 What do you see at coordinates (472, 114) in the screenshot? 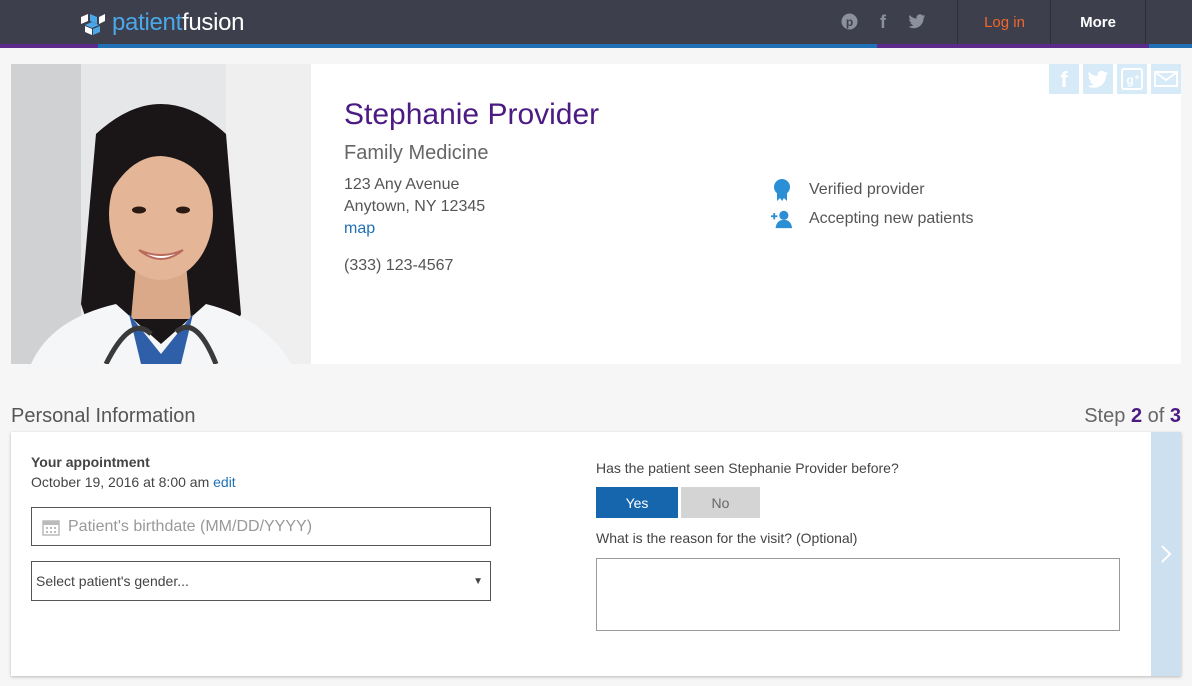
I see `provider-name: Stephanie Provider` at bounding box center [472, 114].